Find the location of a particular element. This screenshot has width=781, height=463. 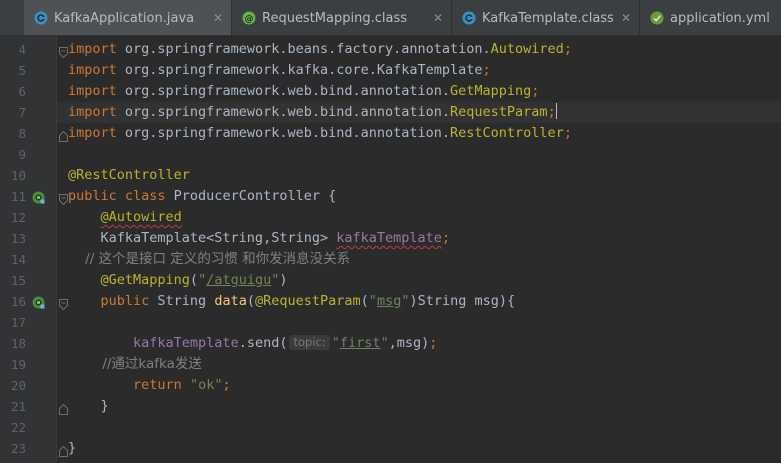

code-token: @Autowired is located at coordinates (141, 217).